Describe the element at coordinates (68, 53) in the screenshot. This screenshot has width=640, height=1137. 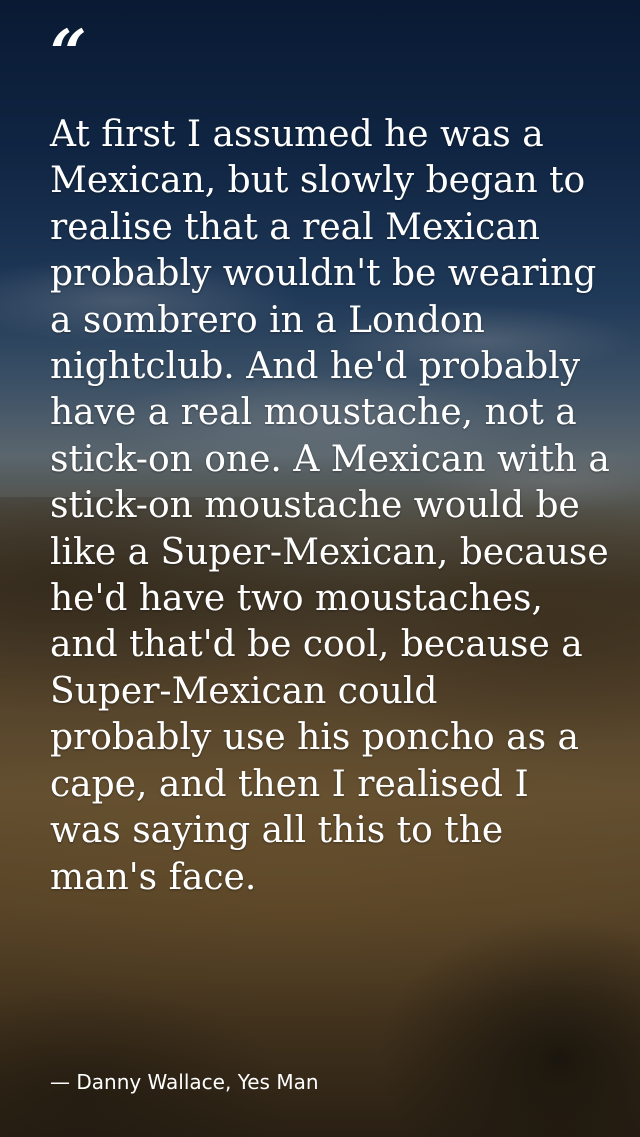
I see `quote-mark-icon: “` at that location.